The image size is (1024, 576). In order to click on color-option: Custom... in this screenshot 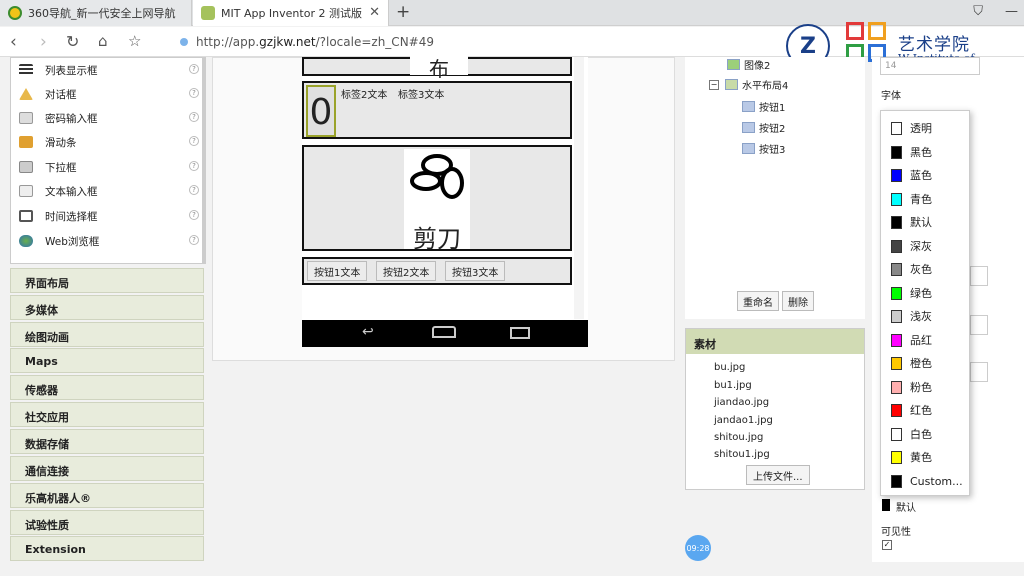, I will do `click(927, 481)`.